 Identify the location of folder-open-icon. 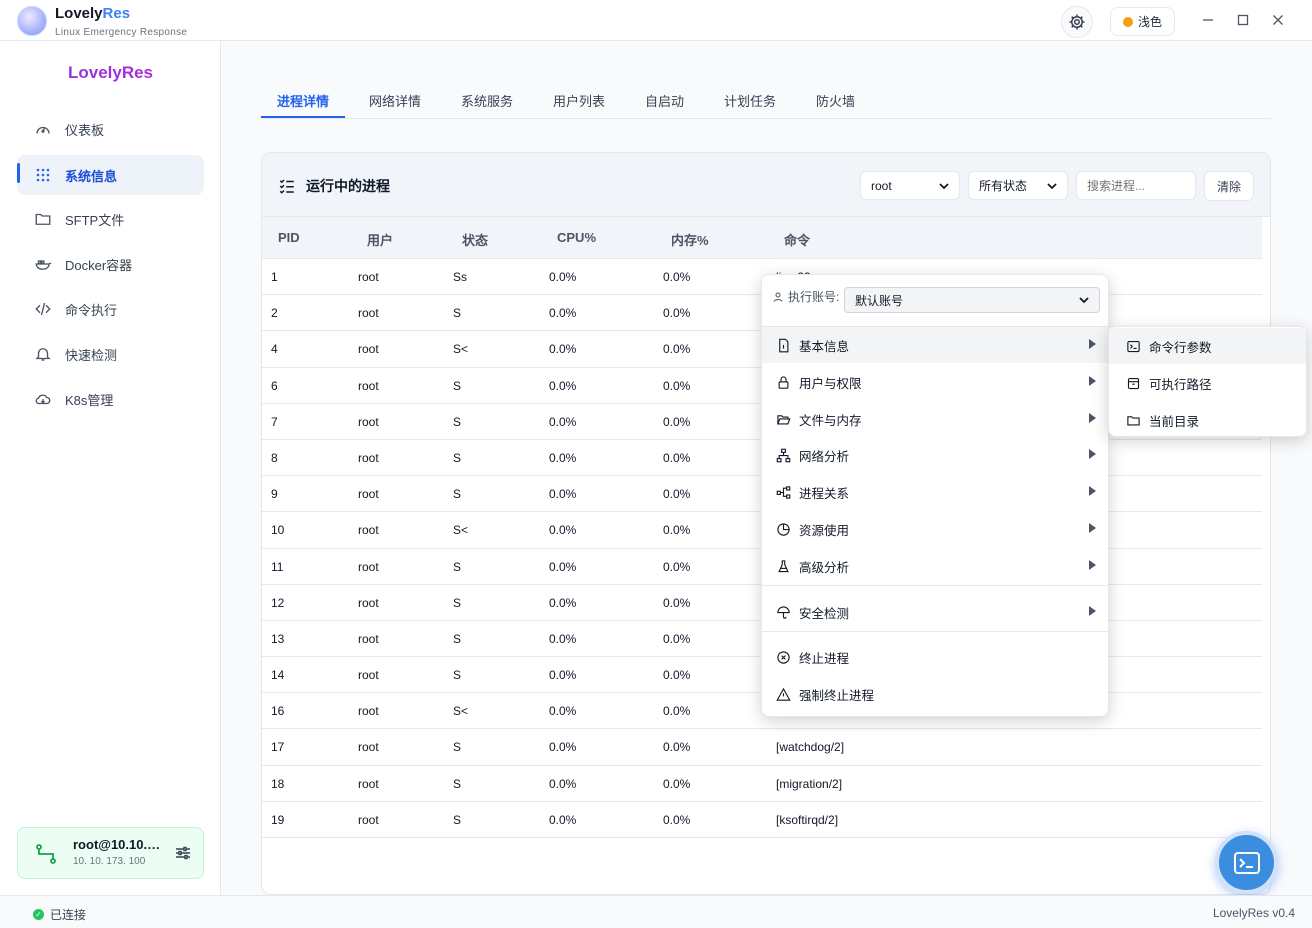
(783, 419).